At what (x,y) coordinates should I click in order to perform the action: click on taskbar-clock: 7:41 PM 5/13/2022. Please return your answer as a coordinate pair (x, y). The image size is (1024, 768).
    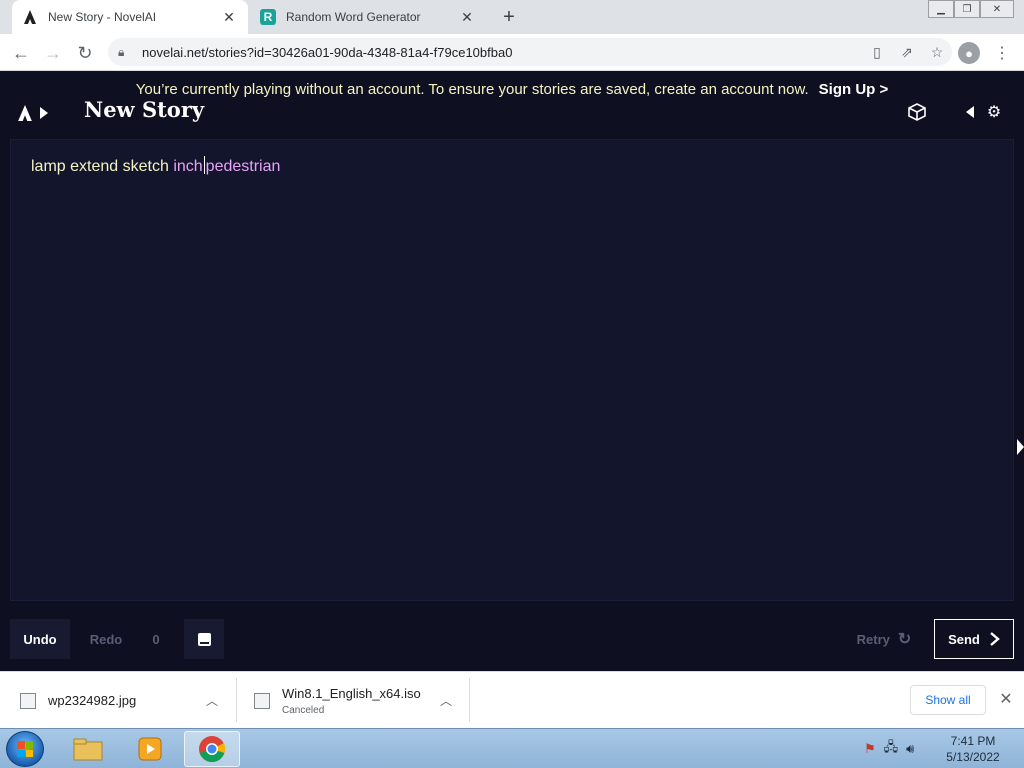
    Looking at the image, I should click on (973, 749).